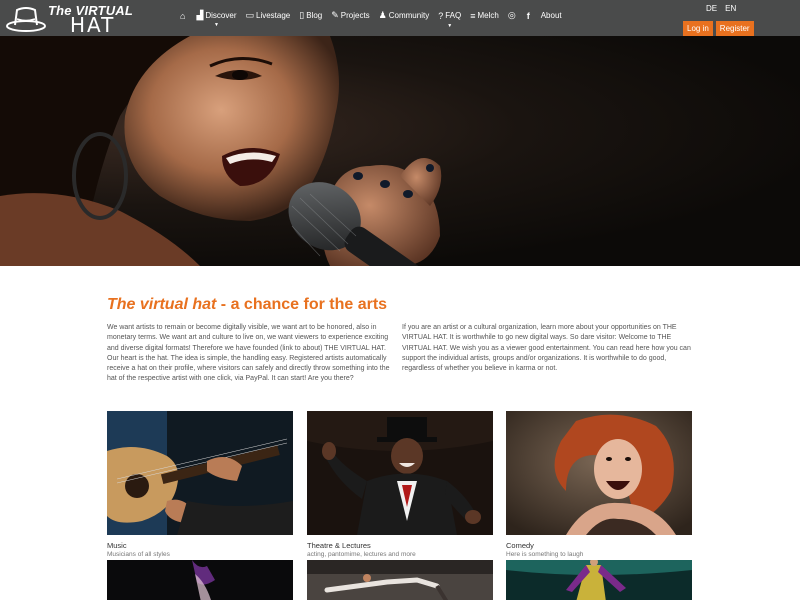 The height and width of the screenshot is (600, 800). Describe the element at coordinates (453, 15) in the screenshot. I see `nav-label: FAQ` at that location.